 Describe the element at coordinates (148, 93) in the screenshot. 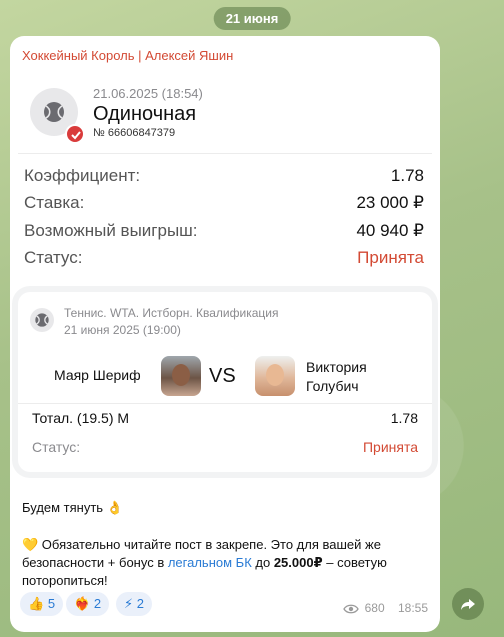

I see `bet-datetime: 21.06.2025 (18:54)` at that location.